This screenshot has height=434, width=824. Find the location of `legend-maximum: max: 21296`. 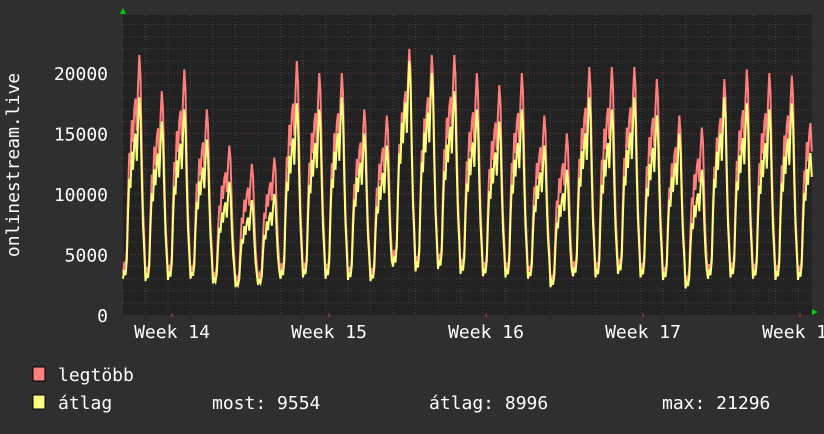

legend-maximum: max: 21296 is located at coordinates (716, 403).